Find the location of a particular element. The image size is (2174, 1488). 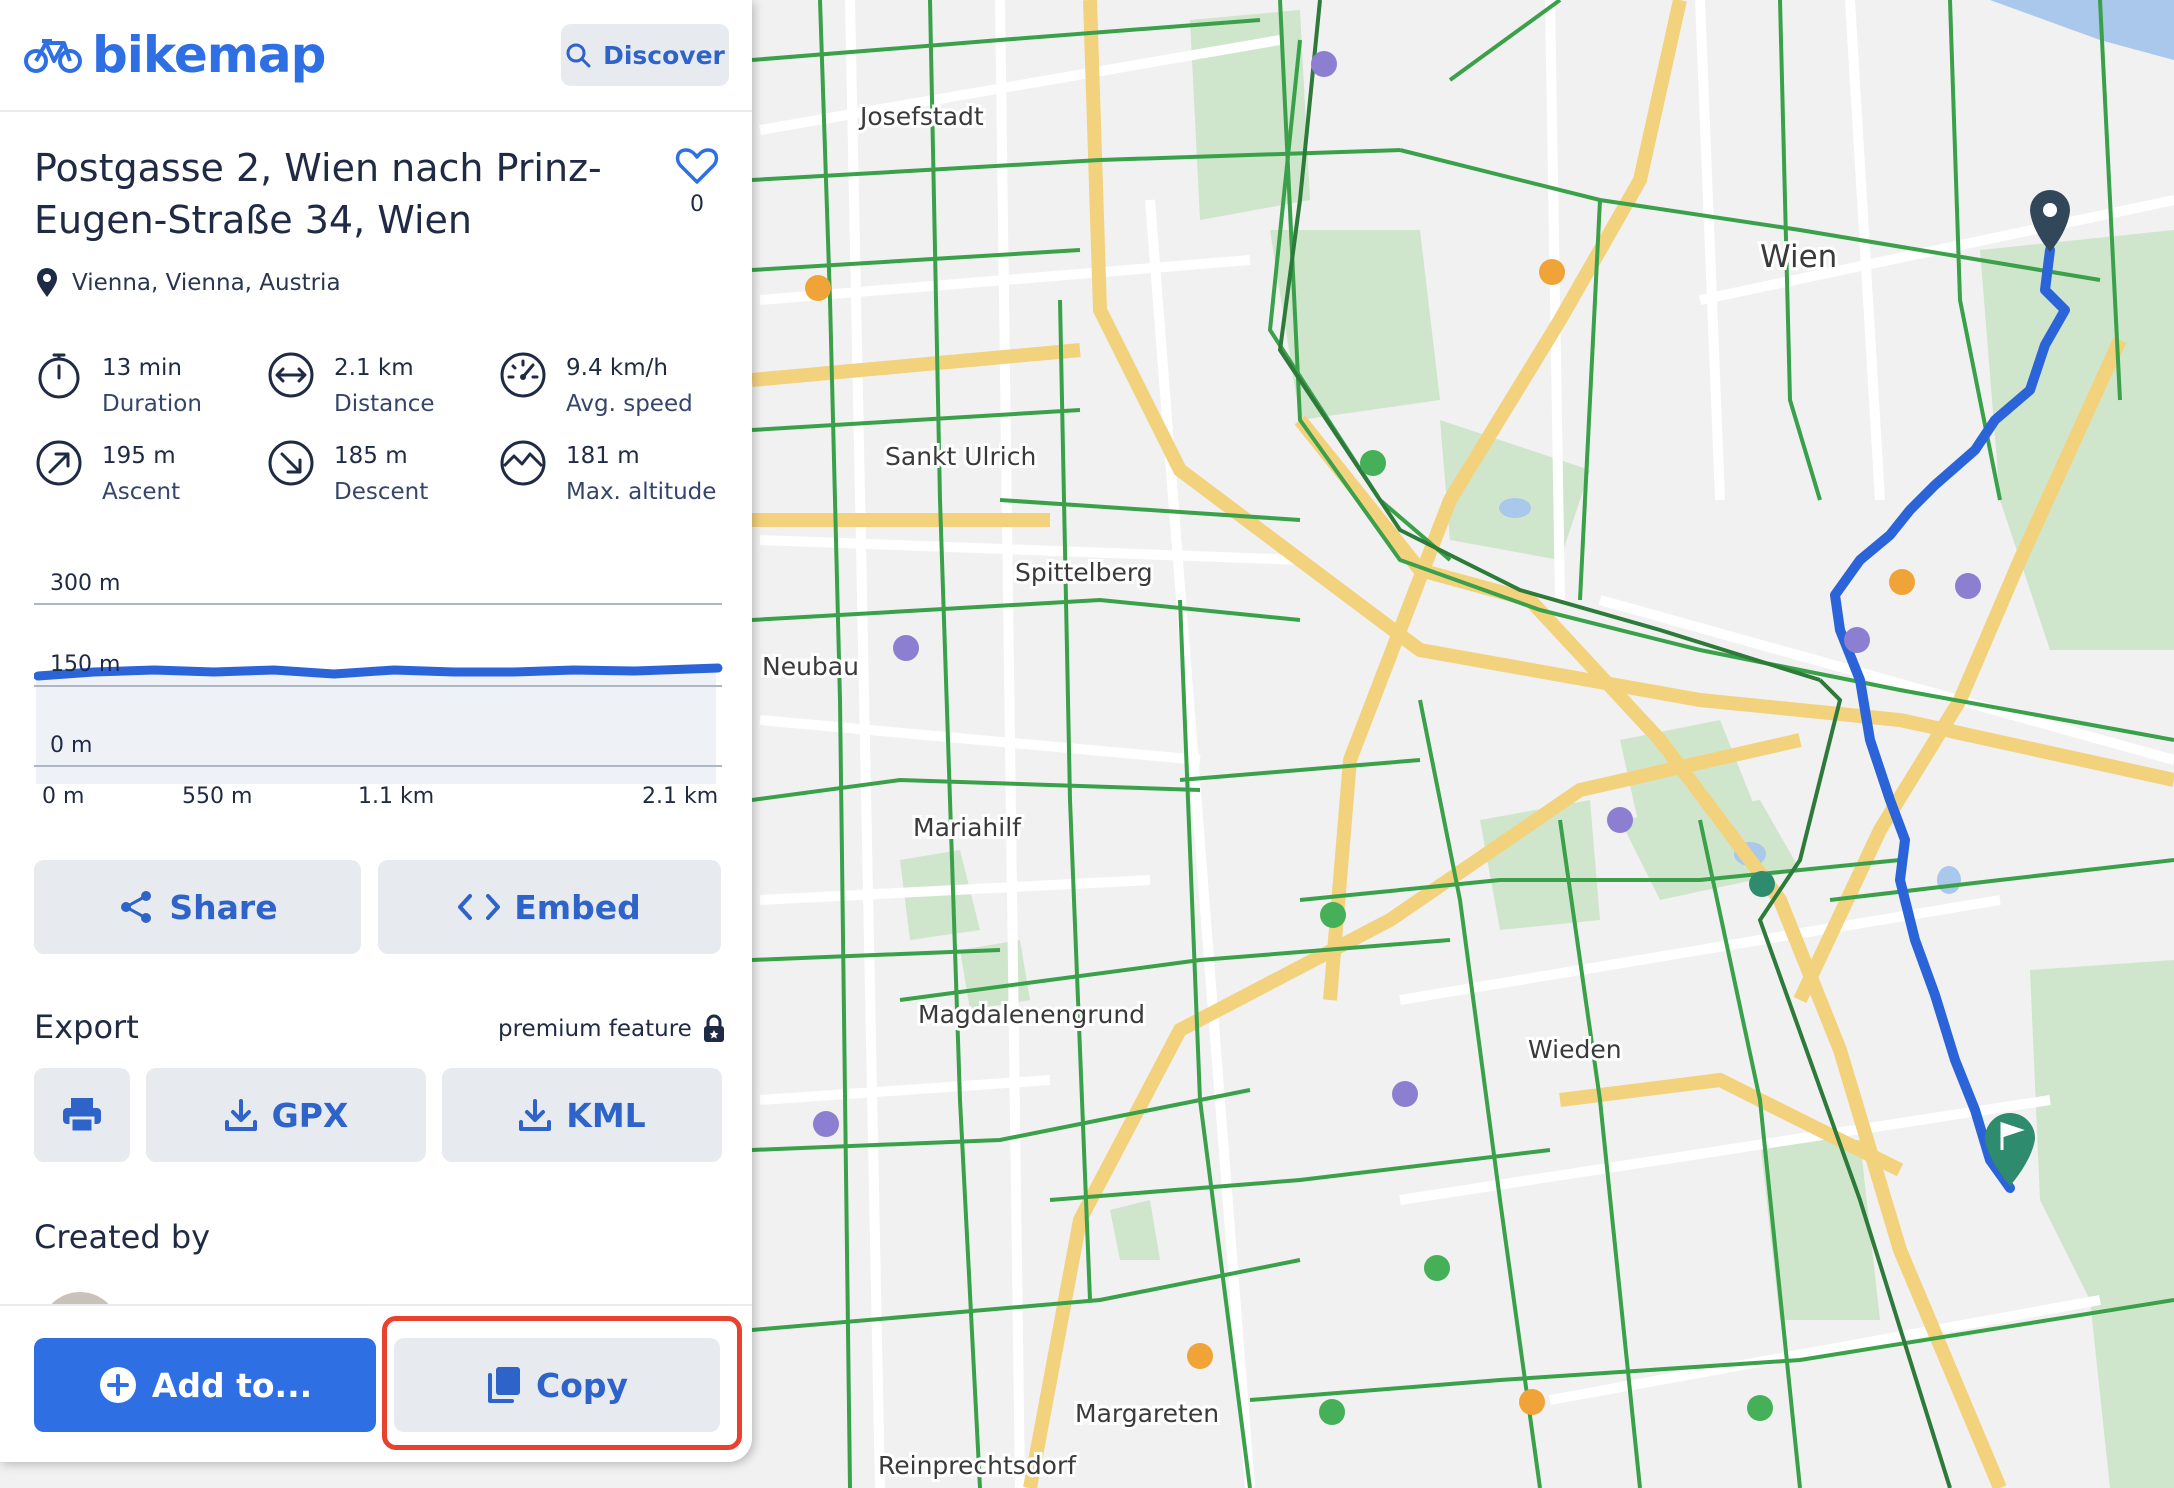

stat-ascent: 195 m Ascent is located at coordinates (107, 474).